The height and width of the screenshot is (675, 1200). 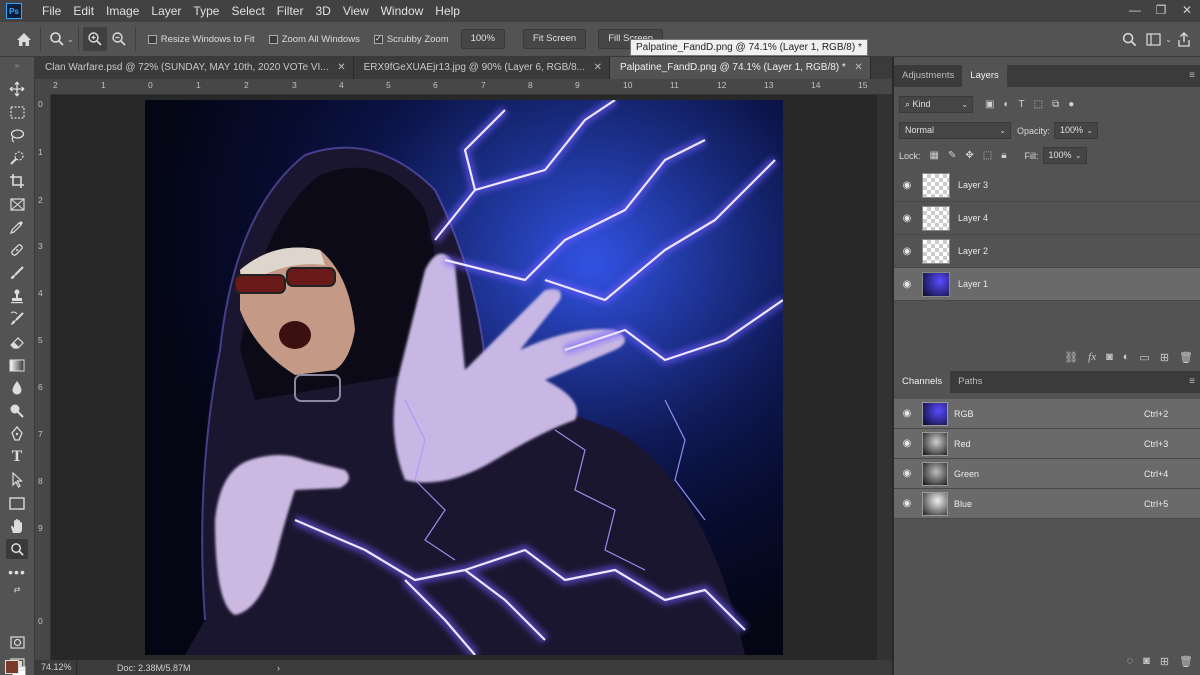 I want to click on marquee-tool-icon, so click(x=17, y=112).